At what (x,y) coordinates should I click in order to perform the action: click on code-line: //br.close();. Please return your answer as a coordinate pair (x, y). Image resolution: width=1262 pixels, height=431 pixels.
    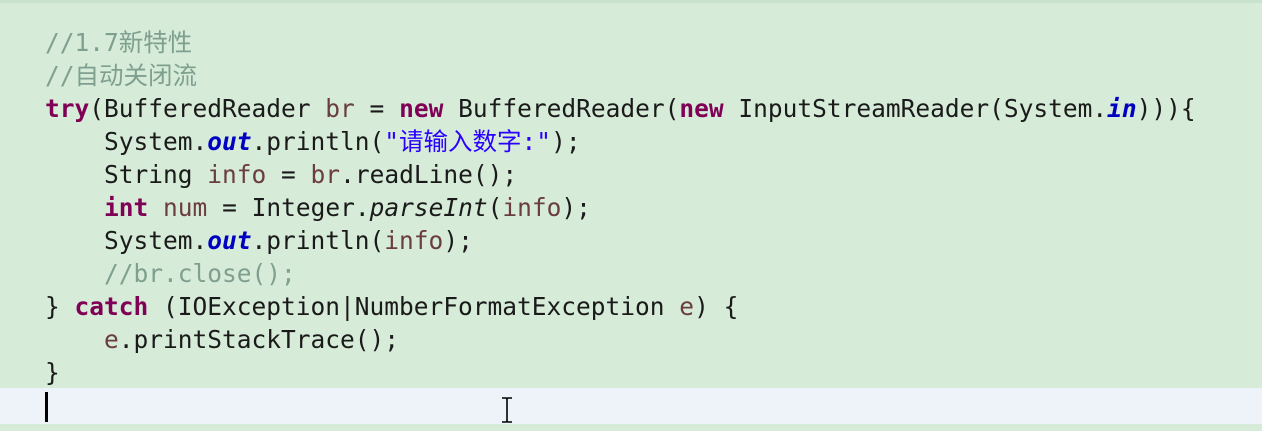
    Looking at the image, I should click on (170, 273).